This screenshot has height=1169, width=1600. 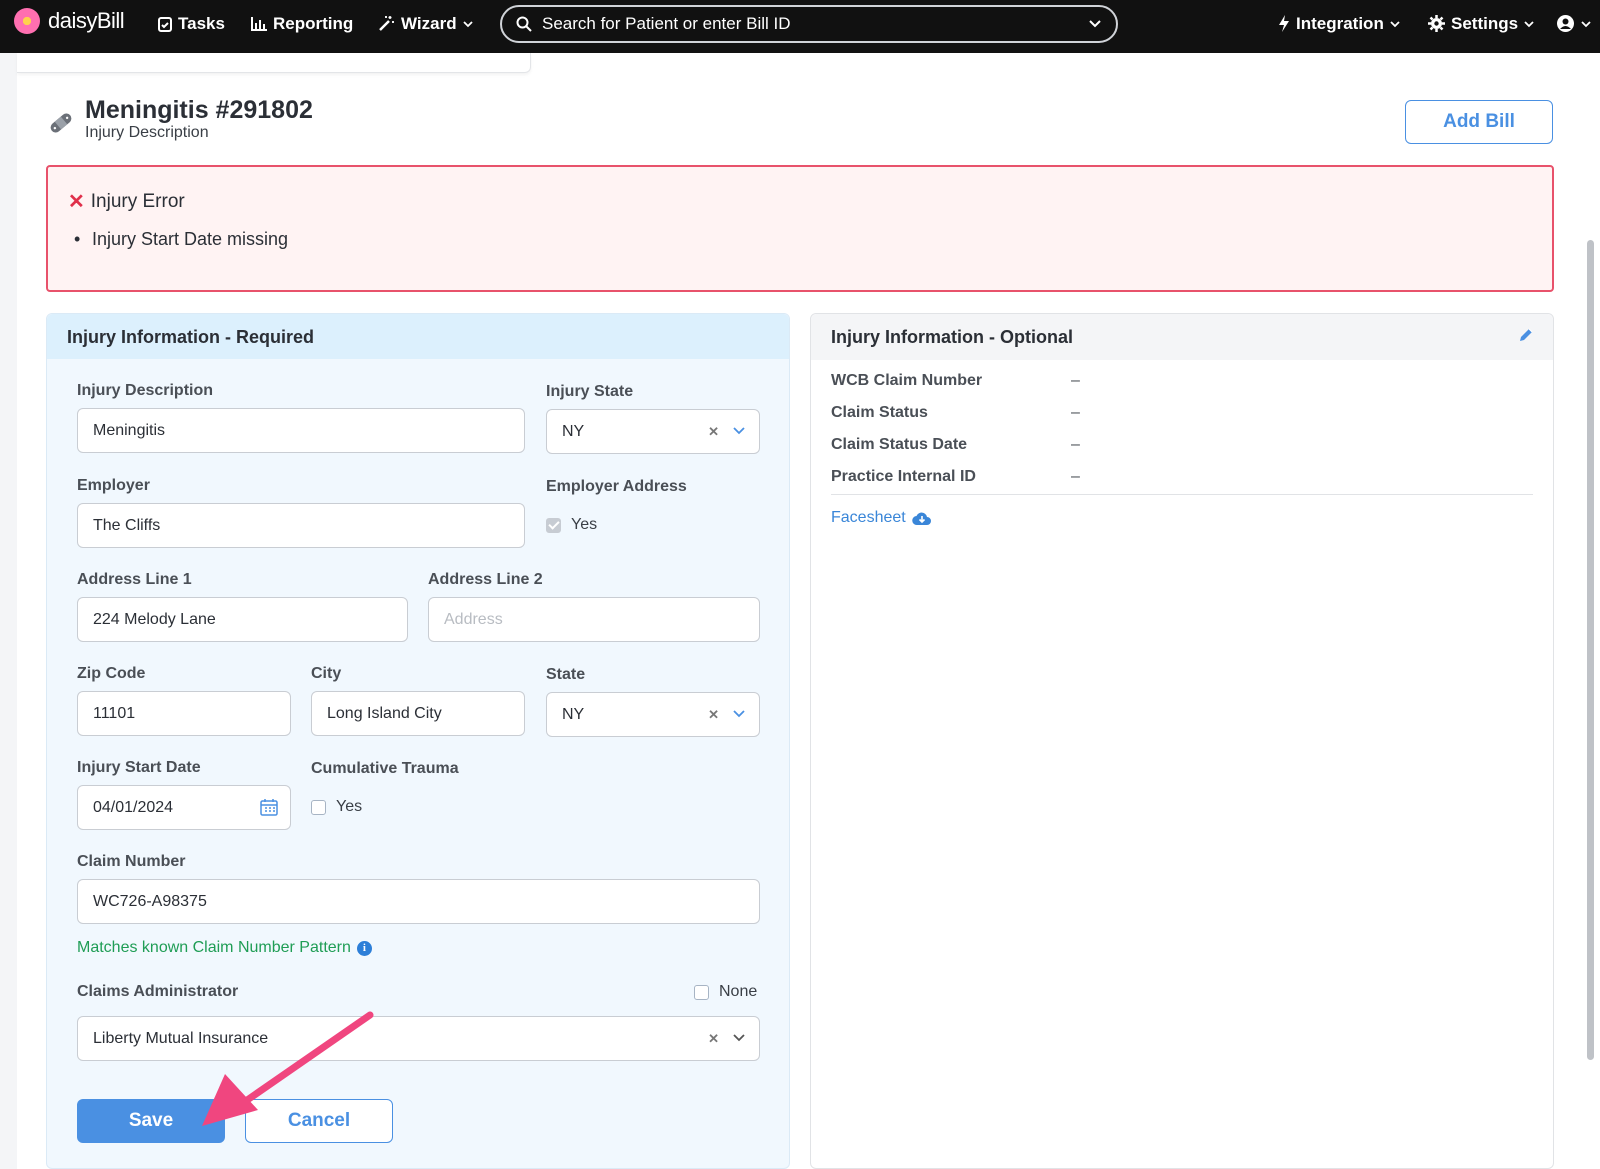 What do you see at coordinates (418, 901) in the screenshot?
I see `claim-number-input: WC726-A98375` at bounding box center [418, 901].